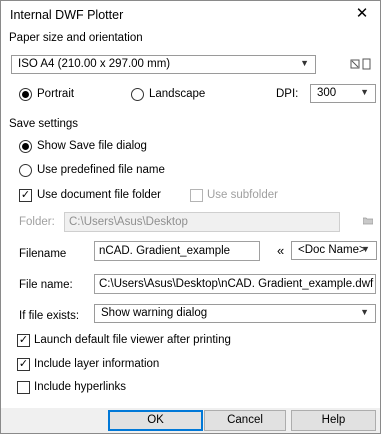 The image size is (381, 434). I want to click on launch-viewer-checkbox: ✓, so click(23, 340).